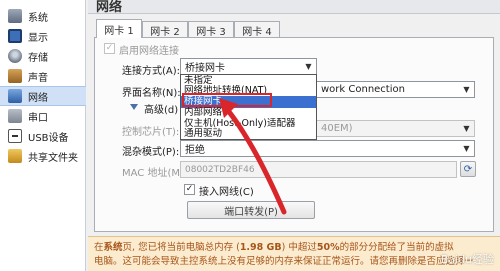 The height and width of the screenshot is (271, 500). What do you see at coordinates (165, 29) in the screenshot?
I see `tab-adapter-2: 网卡 2` at bounding box center [165, 29].